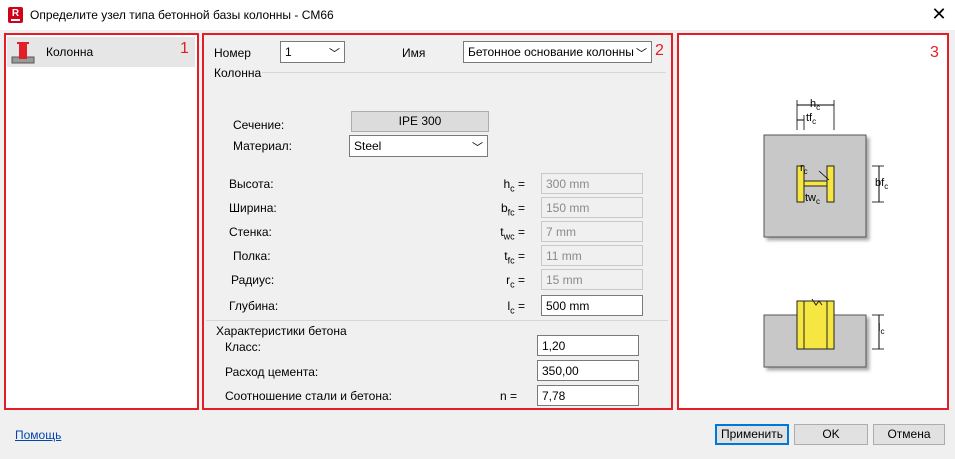 The image size is (955, 459). I want to click on help-link: Помощь, so click(38, 435).